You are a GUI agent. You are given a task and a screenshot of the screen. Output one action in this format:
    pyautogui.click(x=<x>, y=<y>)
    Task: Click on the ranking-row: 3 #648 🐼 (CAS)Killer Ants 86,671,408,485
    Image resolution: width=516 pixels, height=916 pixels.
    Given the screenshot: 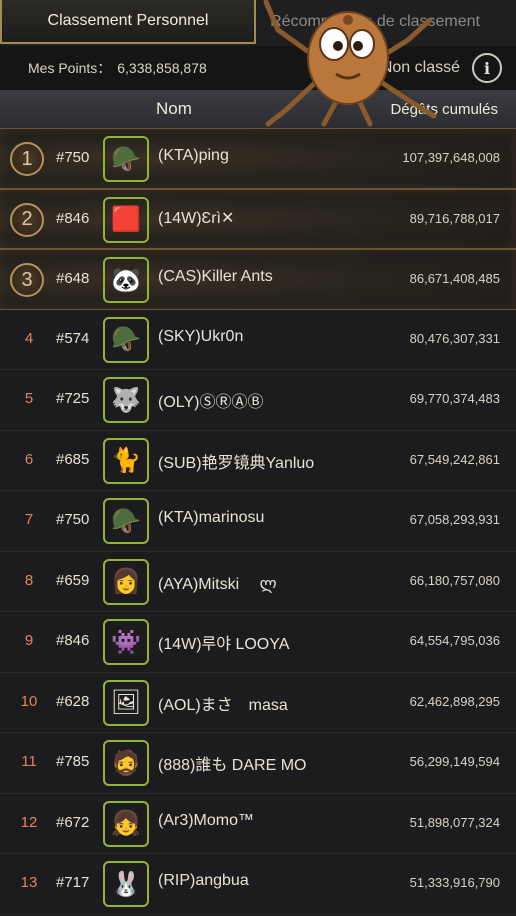 What is the action you would take?
    pyautogui.click(x=258, y=279)
    